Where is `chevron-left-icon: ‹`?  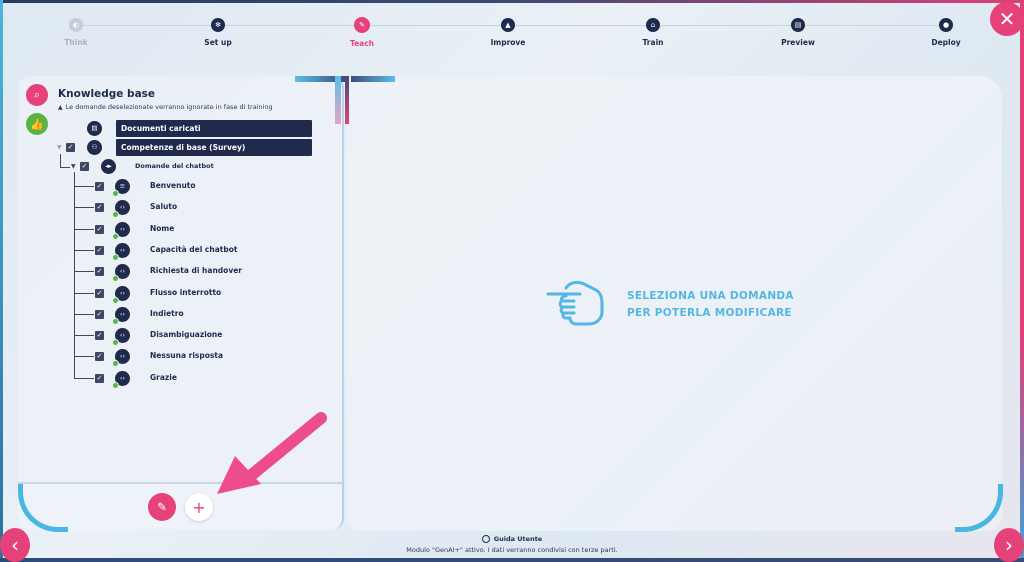 chevron-left-icon: ‹ is located at coordinates (15, 545).